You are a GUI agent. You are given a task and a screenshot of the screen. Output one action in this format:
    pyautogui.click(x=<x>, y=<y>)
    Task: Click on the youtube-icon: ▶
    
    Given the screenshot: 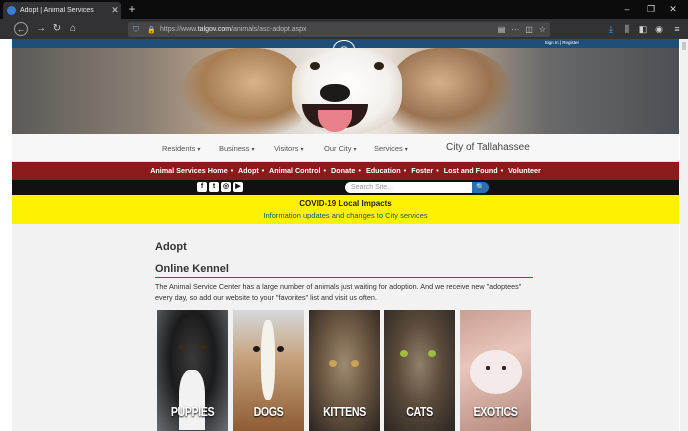 What is the action you would take?
    pyautogui.click(x=238, y=187)
    